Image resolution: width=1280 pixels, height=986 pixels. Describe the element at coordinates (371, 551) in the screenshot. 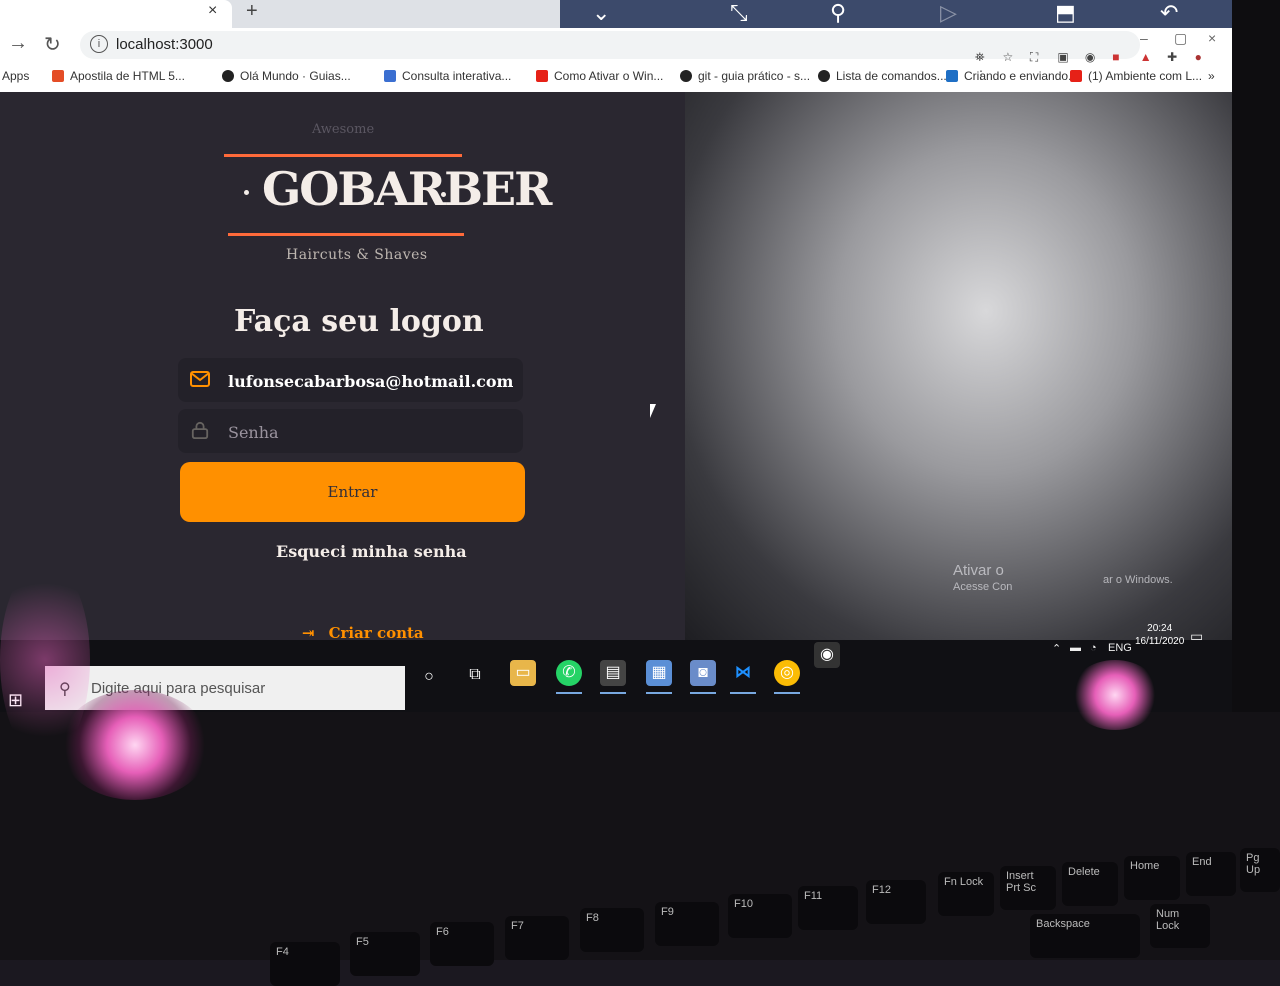

I see `forgot-password-link: Esqueci minha senha` at that location.